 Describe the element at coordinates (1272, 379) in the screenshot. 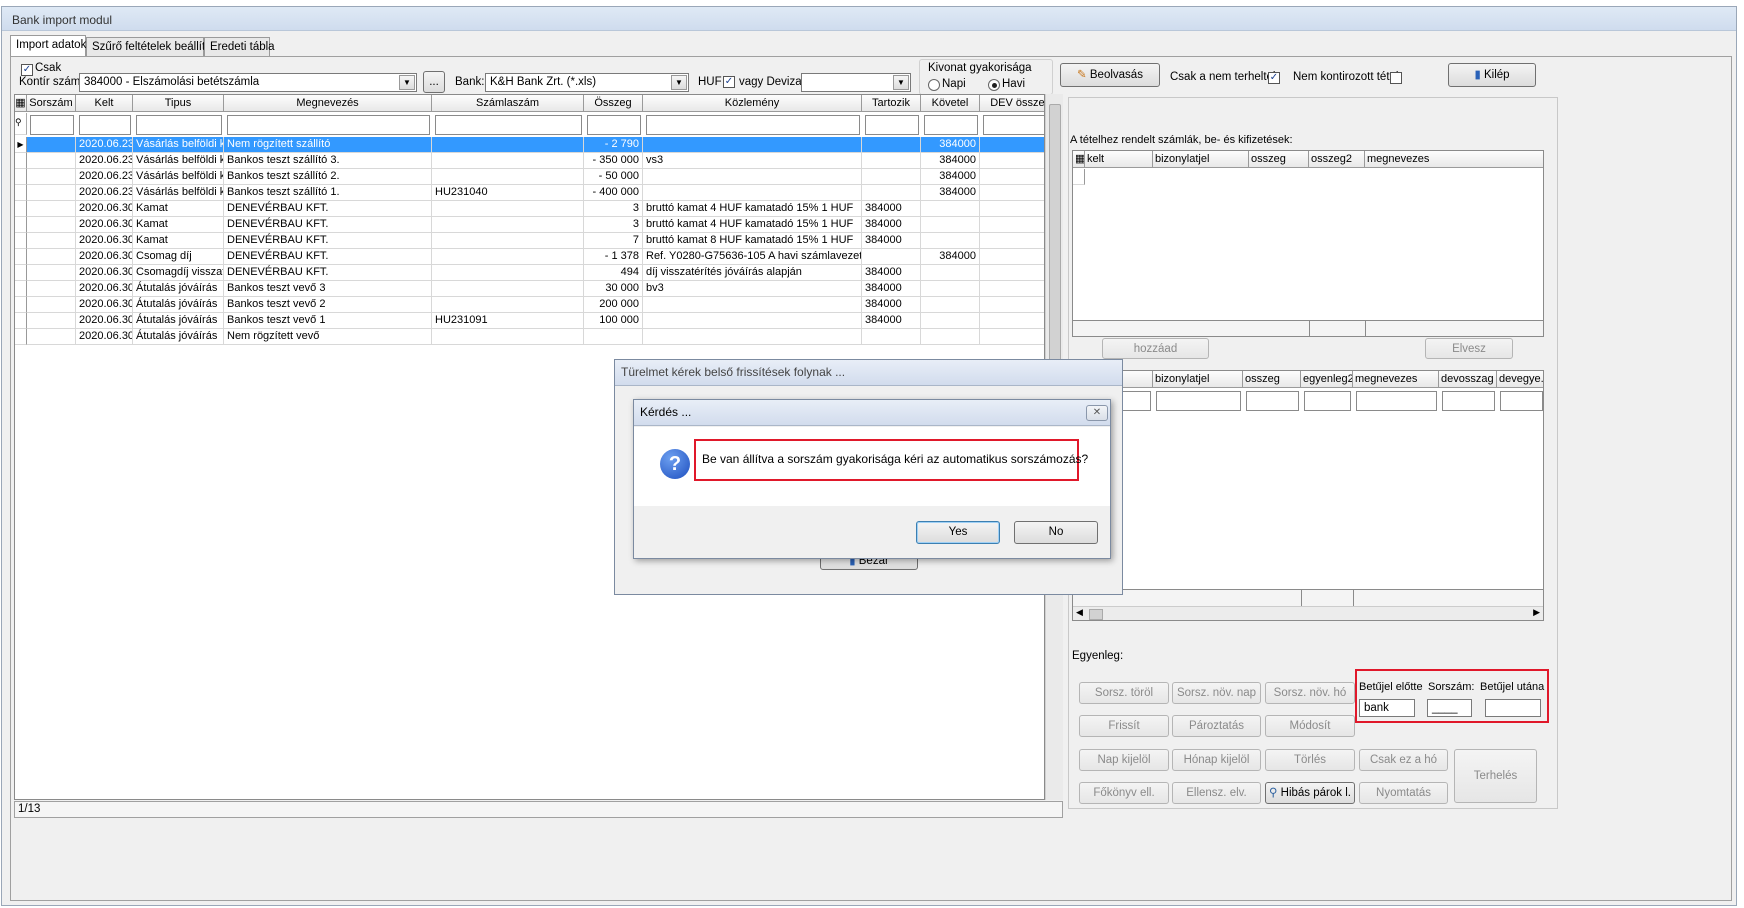

I see `payments-grid-header: osszeg` at that location.